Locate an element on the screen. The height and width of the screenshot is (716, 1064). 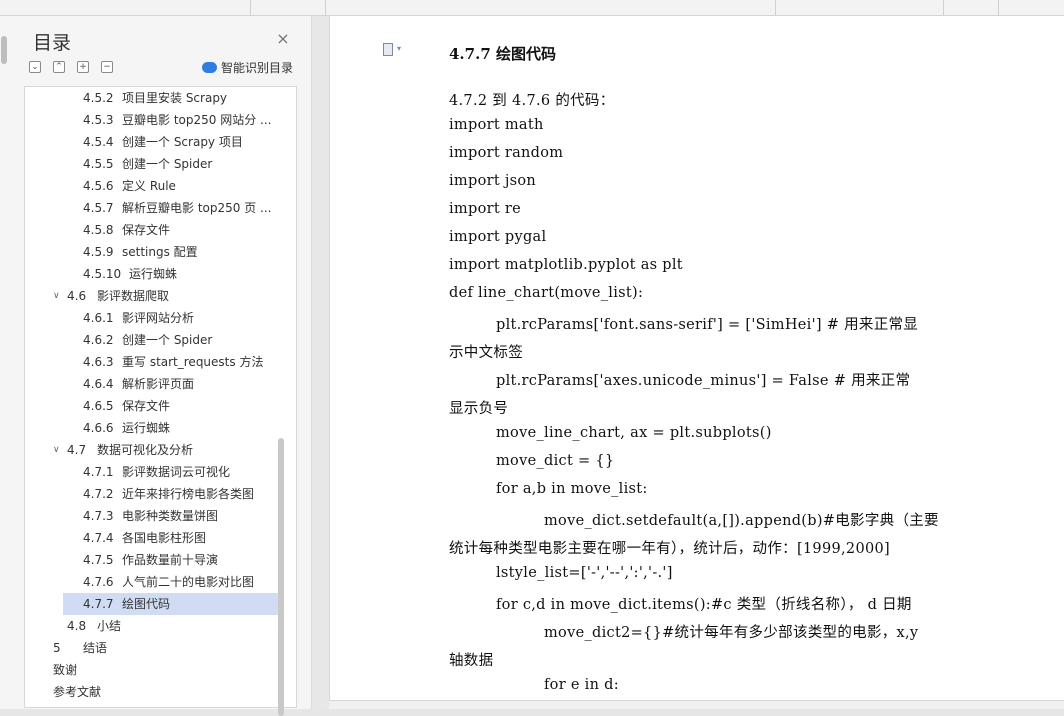
toc-item-label: 解析影评页面 is located at coordinates (158, 384).